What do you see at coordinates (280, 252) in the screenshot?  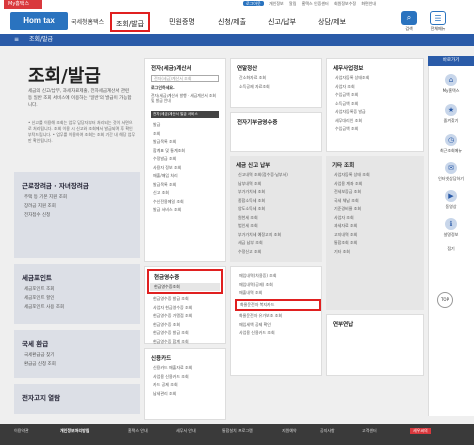 I see `list-item: 수정신고 조회` at bounding box center [280, 252].